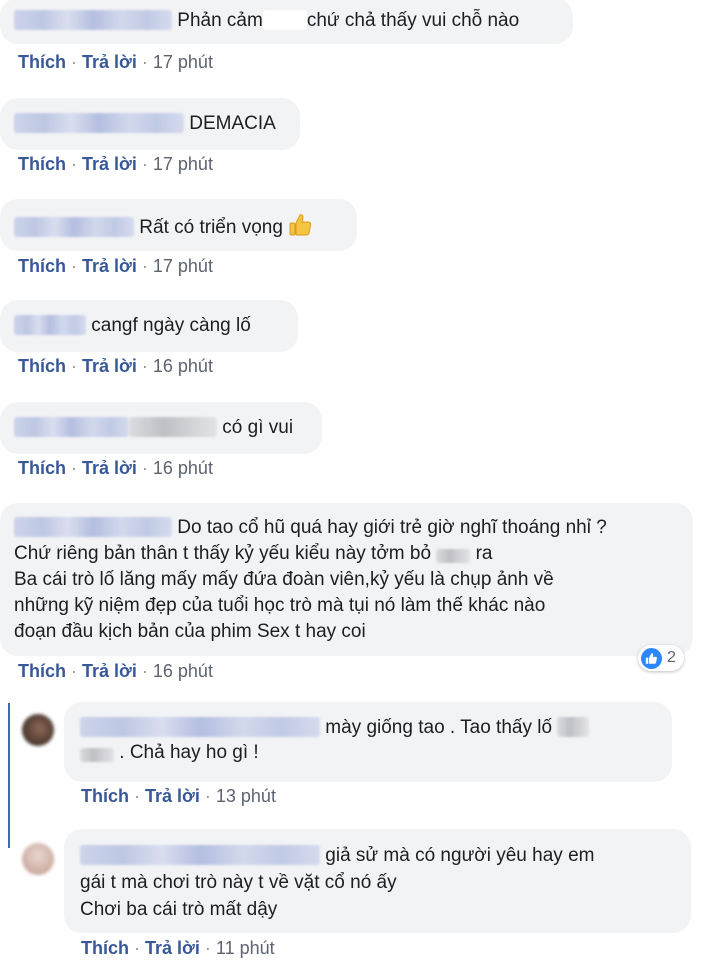 The image size is (701, 960). What do you see at coordinates (413, 20) in the screenshot?
I see `comment-text: chứ chả thấy vui chỗ nào` at bounding box center [413, 20].